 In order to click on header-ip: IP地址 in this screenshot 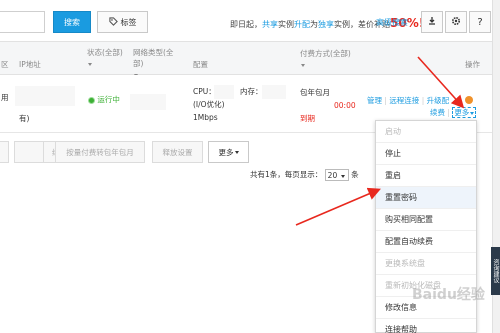, I will do `click(30, 64)`.